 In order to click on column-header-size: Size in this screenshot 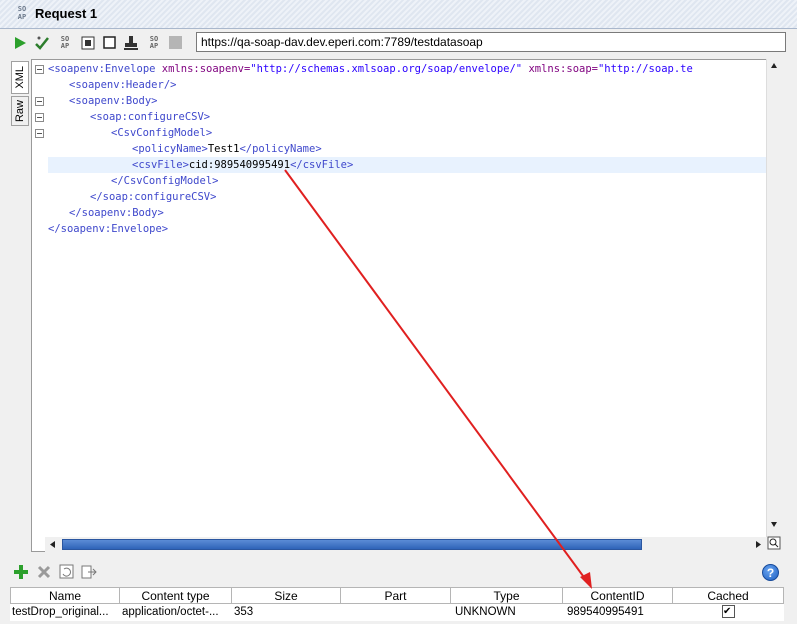, I will do `click(286, 595)`.